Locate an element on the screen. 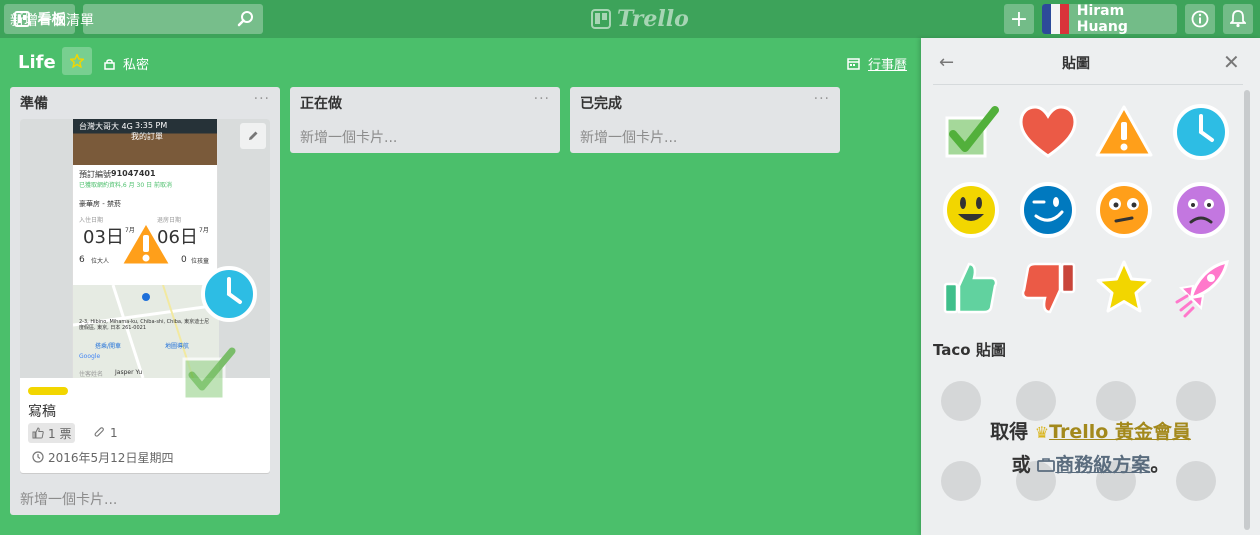  phone-time: 3:35 PM is located at coordinates (151, 125).